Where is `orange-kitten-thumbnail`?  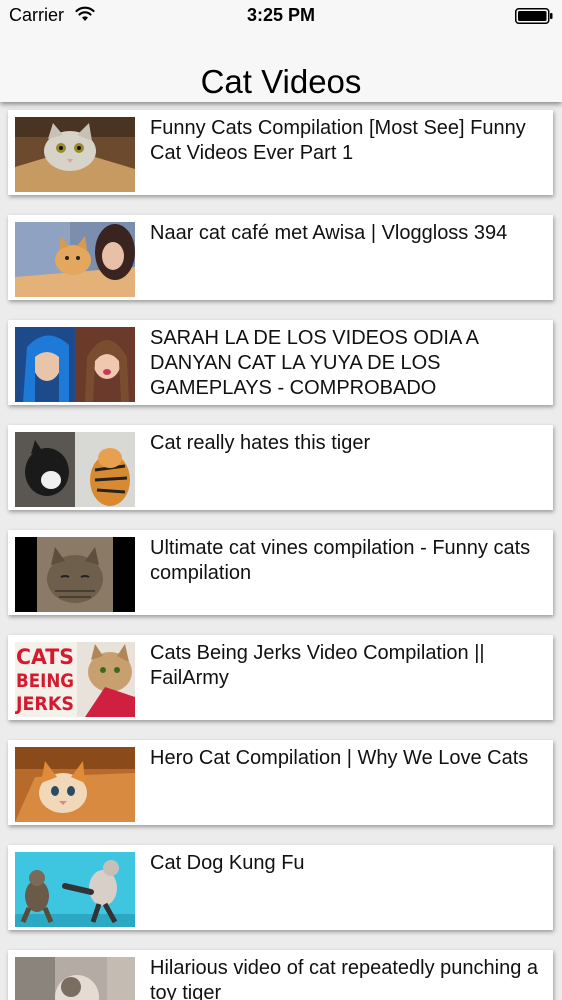
orange-kitten-thumbnail is located at coordinates (75, 784).